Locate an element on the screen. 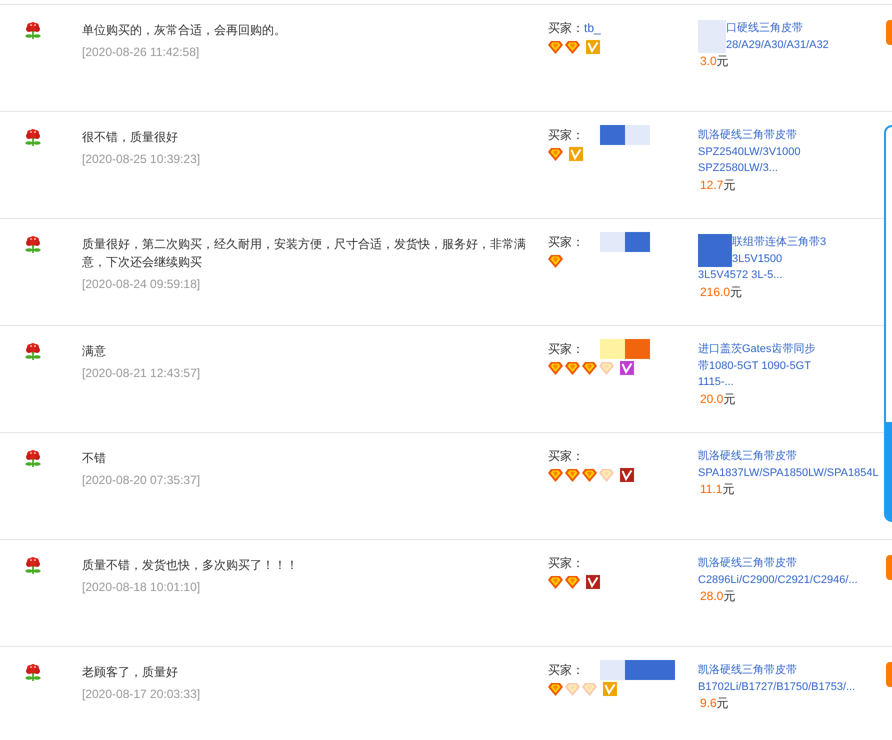 This screenshot has height=740, width=892. product-link: SPA1837LW/SPA1850LW/SPA1854L is located at coordinates (788, 472).